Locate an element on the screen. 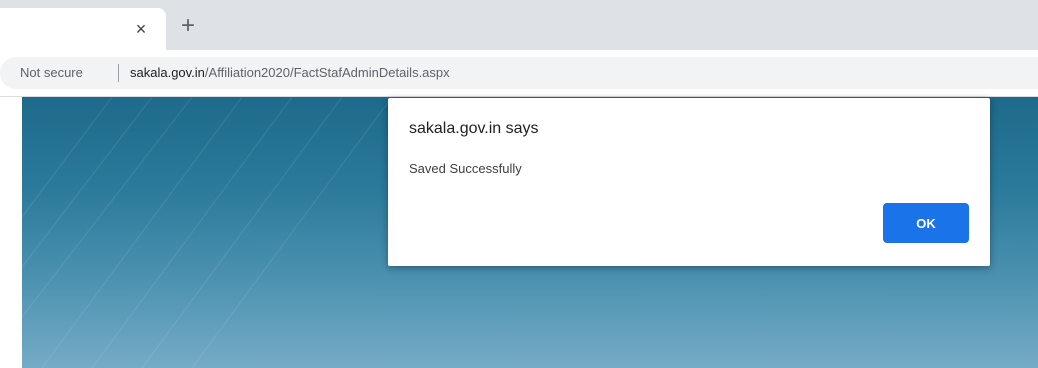 This screenshot has height=368, width=1038. url-domain: sakala.gov.in is located at coordinates (167, 72).